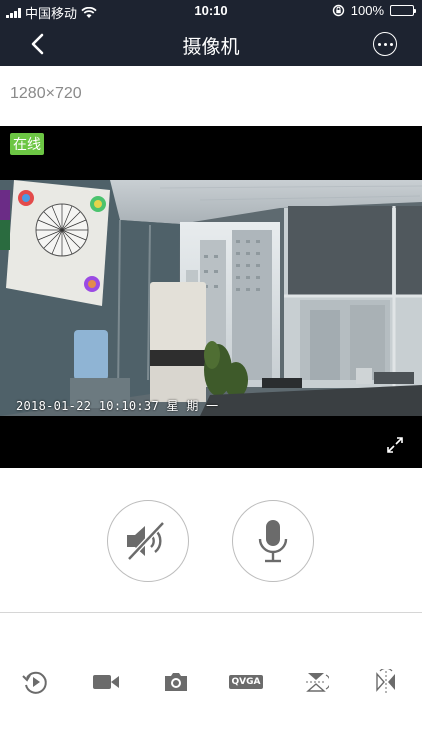 This screenshot has height=750, width=422. What do you see at coordinates (117, 406) in the screenshot?
I see `video-timestamp: 2018-01-22 10:10:37 星 期 一` at bounding box center [117, 406].